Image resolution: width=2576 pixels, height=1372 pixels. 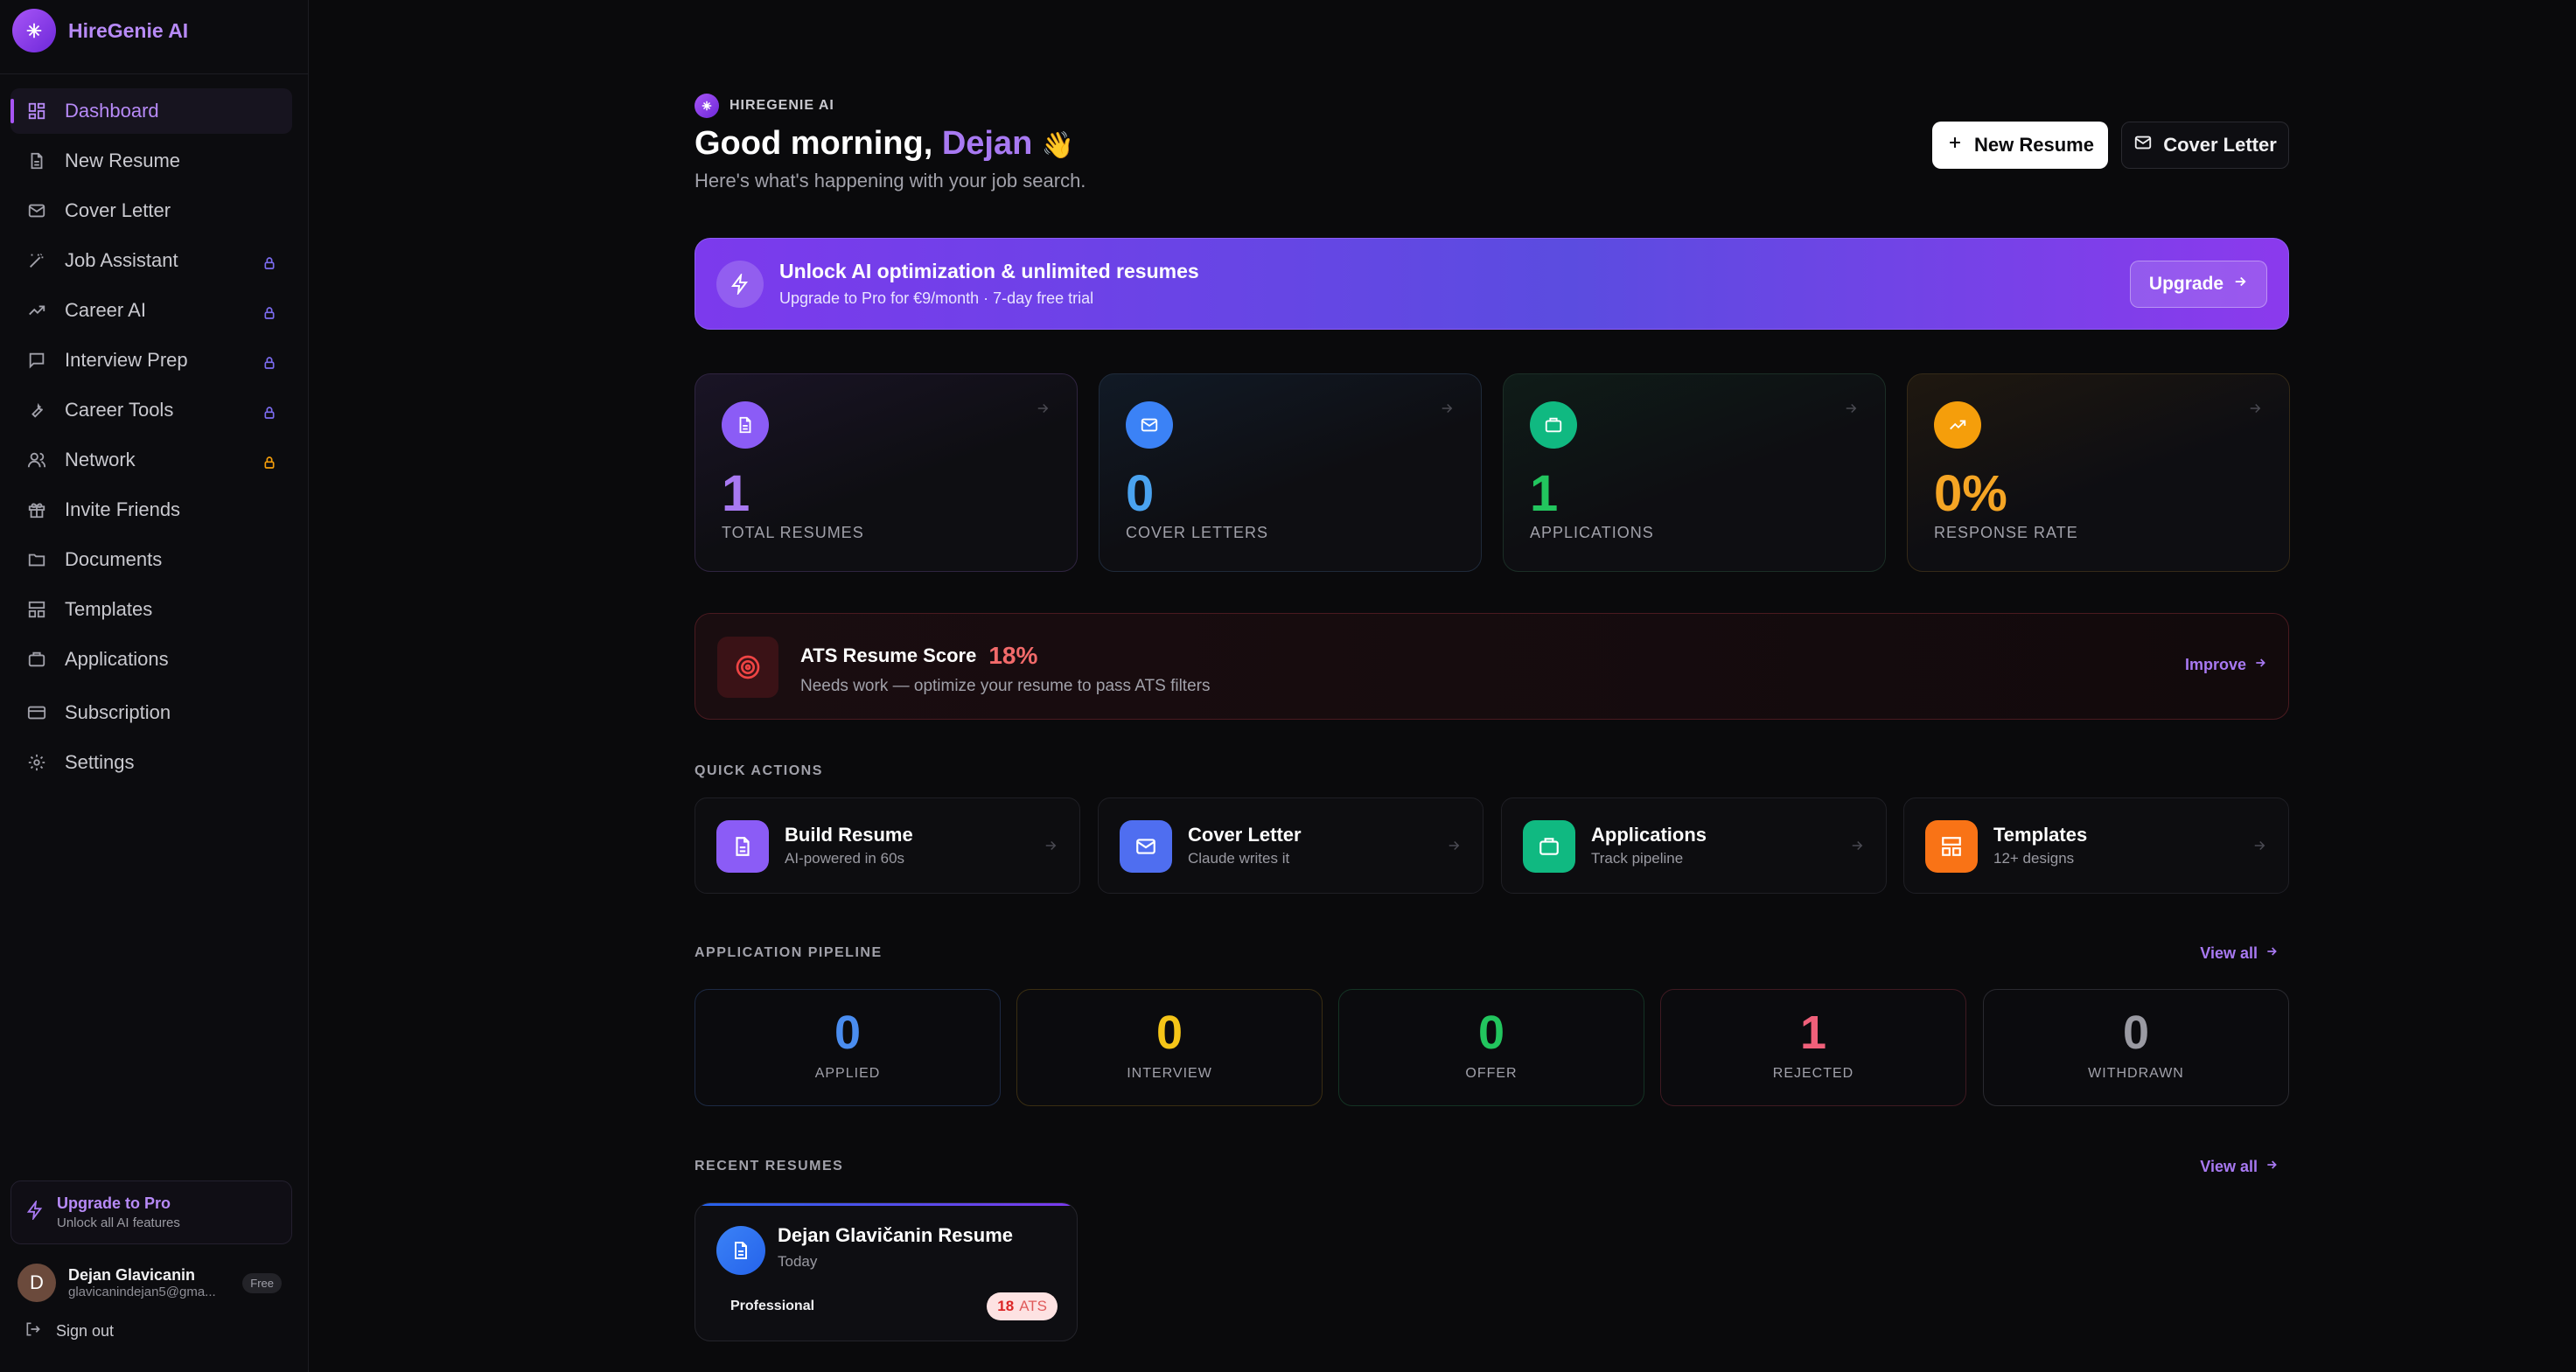 What do you see at coordinates (789, 953) in the screenshot?
I see `pipeline-heading: APPLICATION PIPELINE` at bounding box center [789, 953].